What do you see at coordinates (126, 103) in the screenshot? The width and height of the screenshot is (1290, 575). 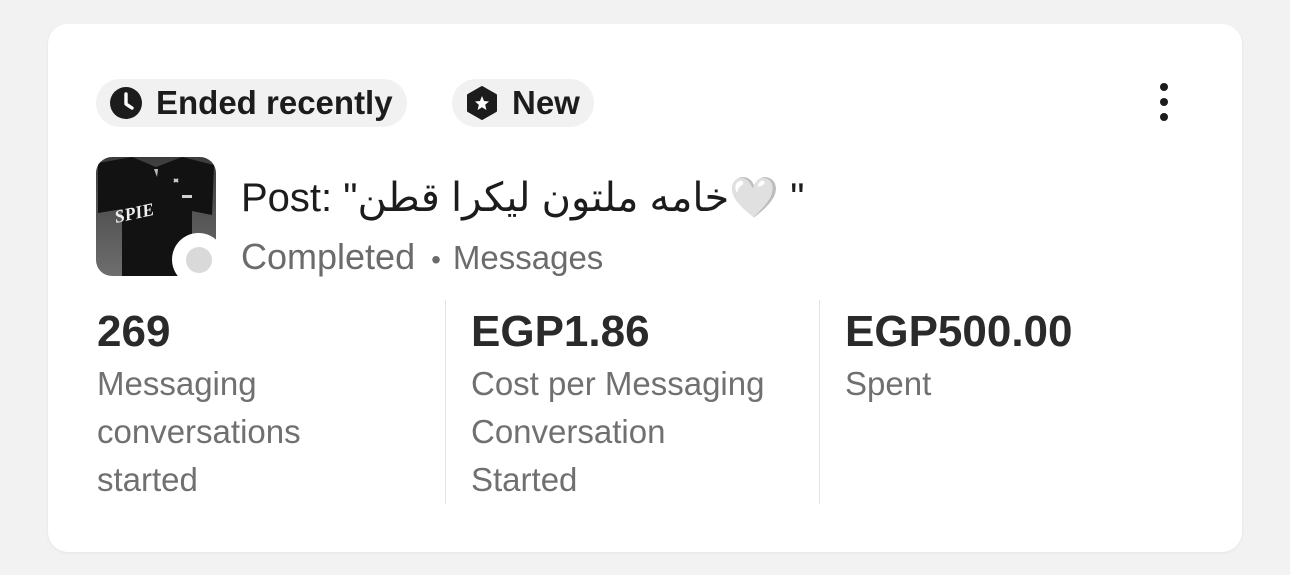 I see `clock-icon` at bounding box center [126, 103].